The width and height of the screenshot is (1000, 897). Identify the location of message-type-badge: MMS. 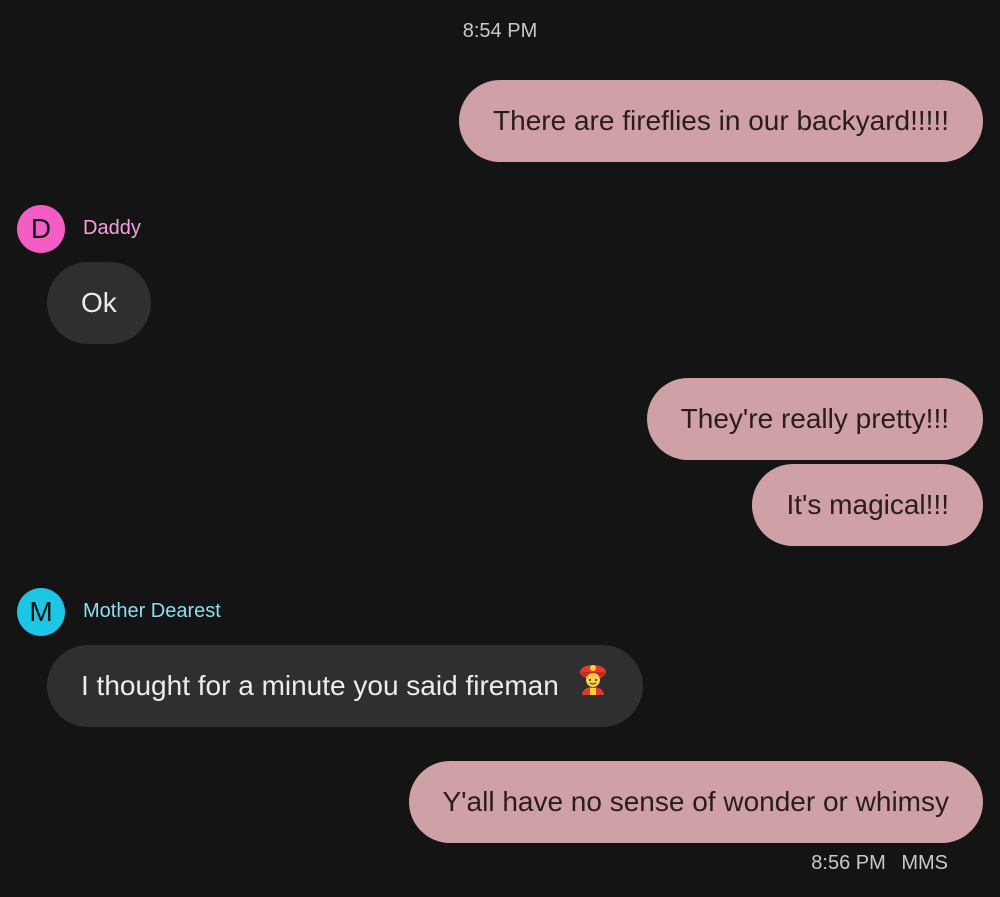
(924, 863).